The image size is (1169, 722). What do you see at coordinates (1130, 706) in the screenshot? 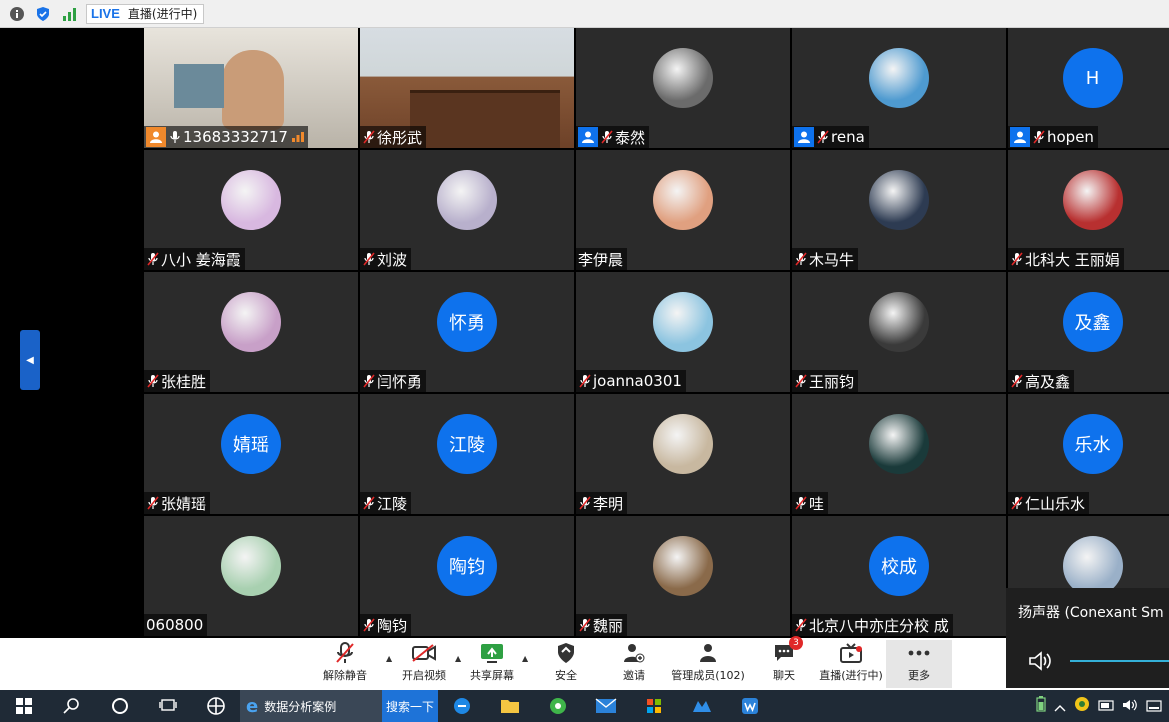
I see `volume-icon` at bounding box center [1130, 706].